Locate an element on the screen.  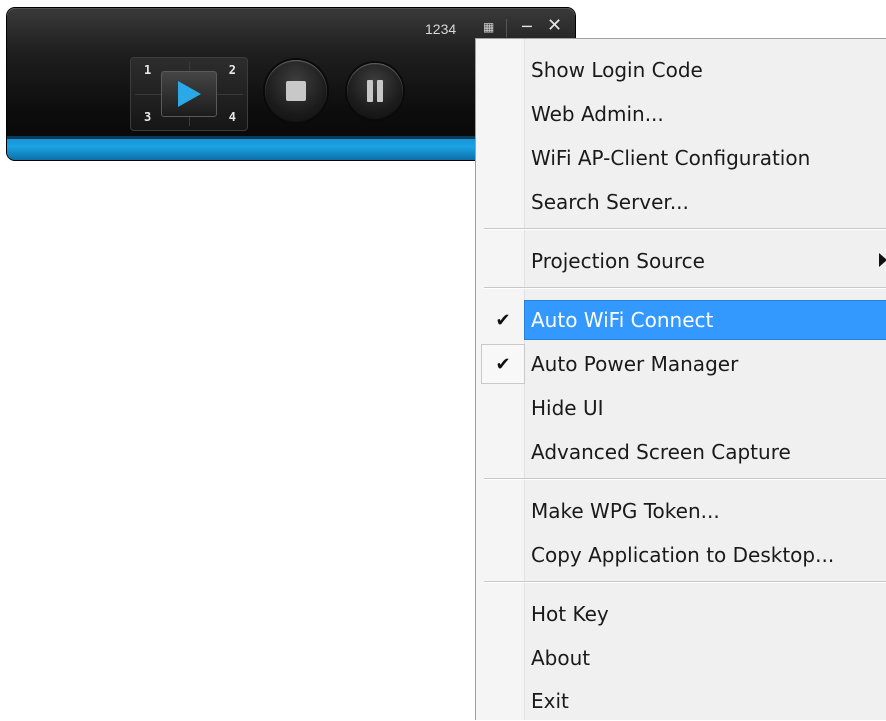
menu-item-show-login-code: Show Login Code is located at coordinates (681, 70).